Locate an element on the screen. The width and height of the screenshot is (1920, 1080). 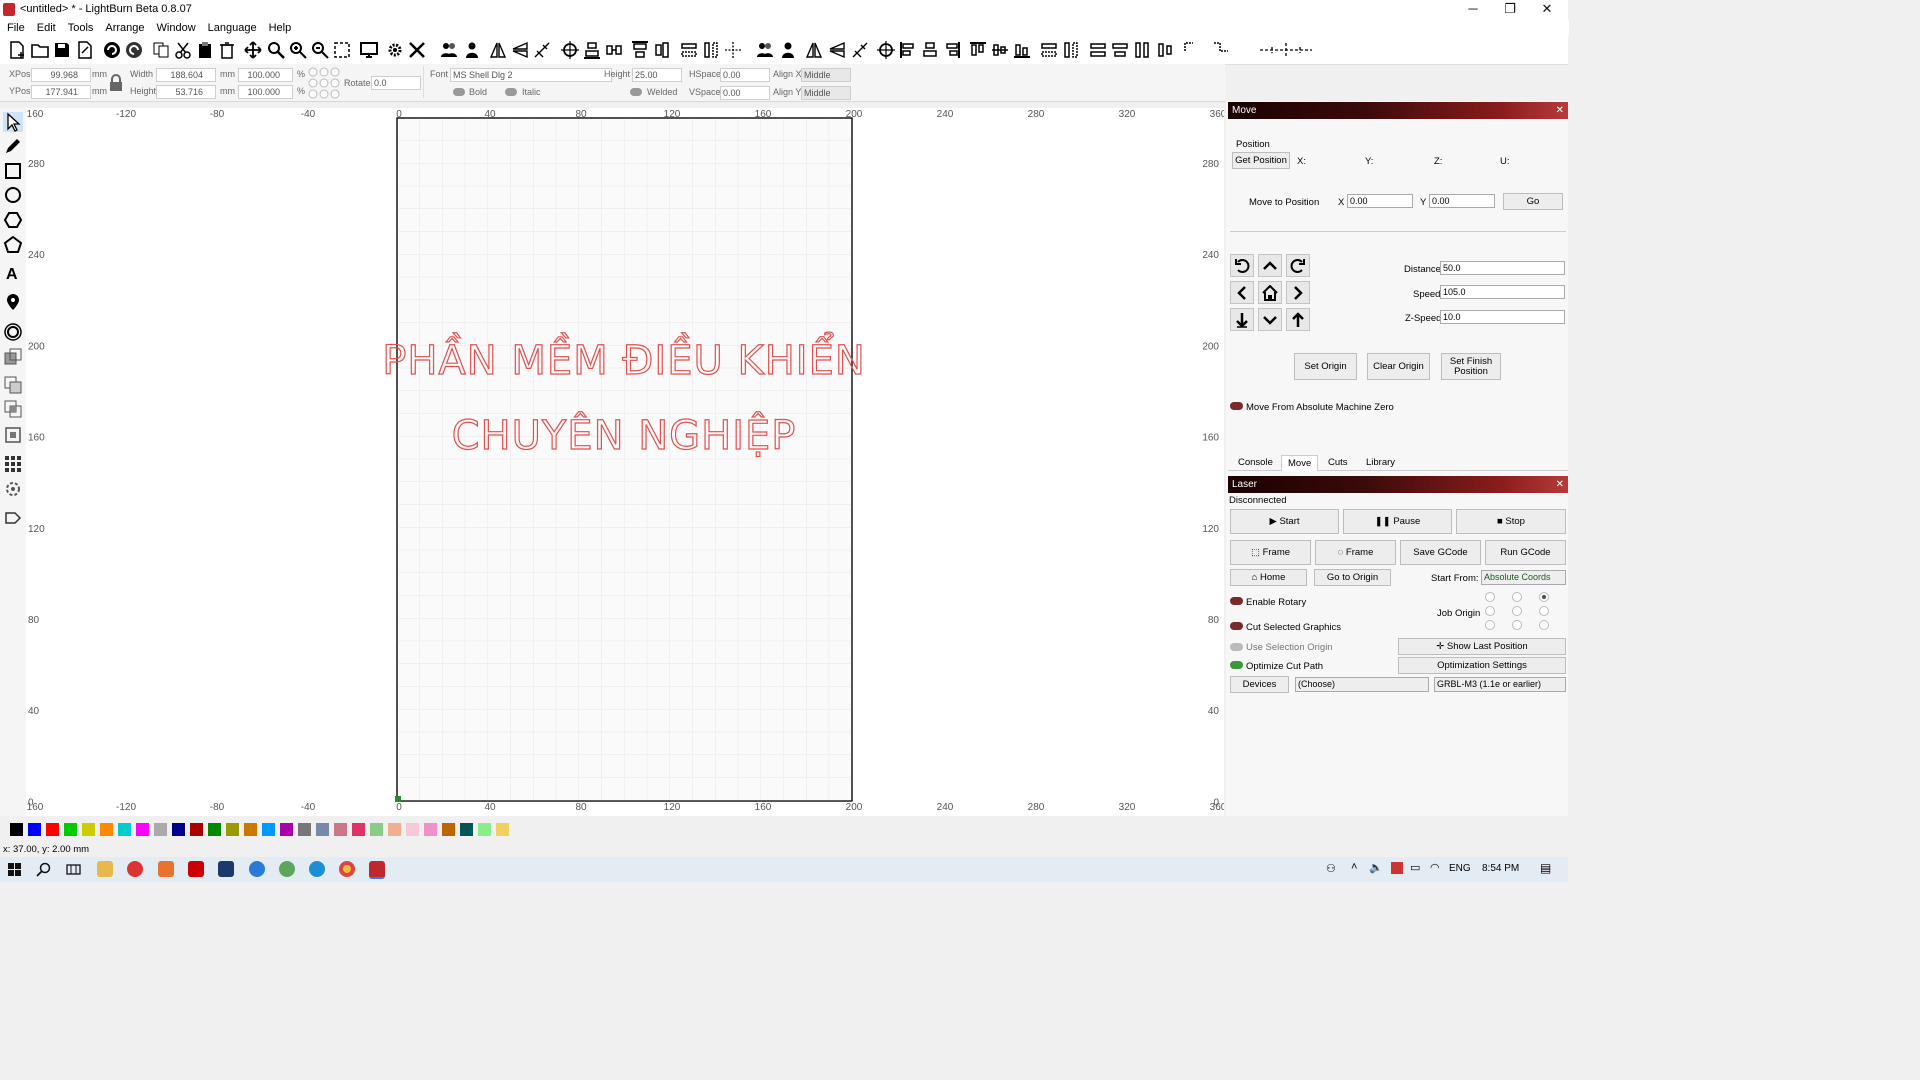
job-origin-tr is located at coordinates (1544, 597).